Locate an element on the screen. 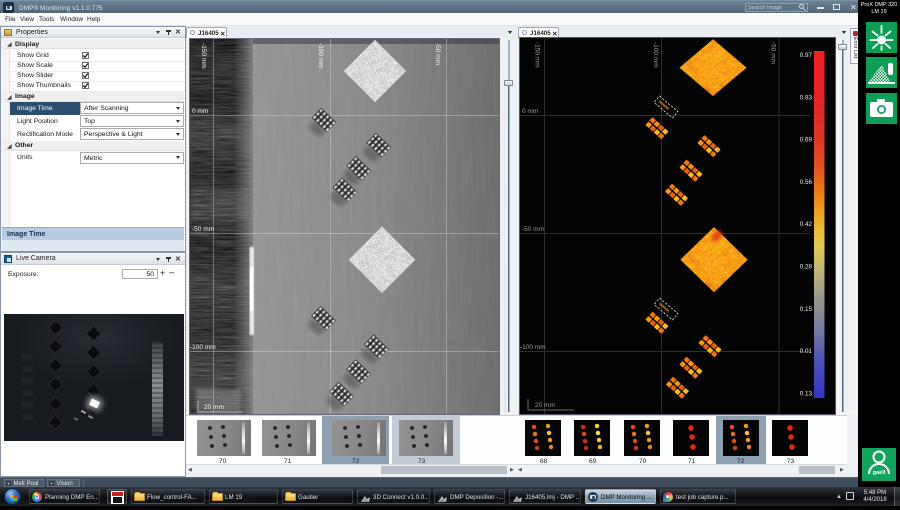 The height and width of the screenshot is (510, 900). svg-text: 0.01 is located at coordinates (806, 351).